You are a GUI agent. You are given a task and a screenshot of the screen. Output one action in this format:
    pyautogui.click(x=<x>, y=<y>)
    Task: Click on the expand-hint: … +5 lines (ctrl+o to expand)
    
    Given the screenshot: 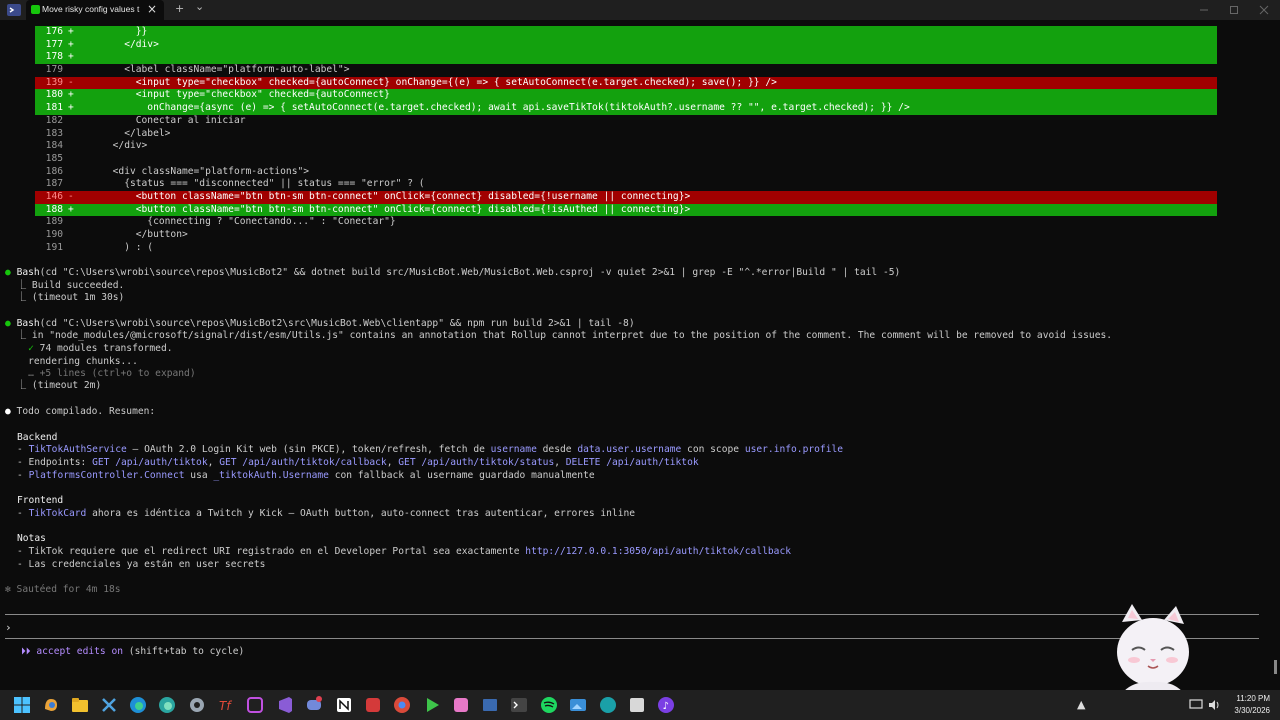 What is the action you would take?
    pyautogui.click(x=100, y=374)
    